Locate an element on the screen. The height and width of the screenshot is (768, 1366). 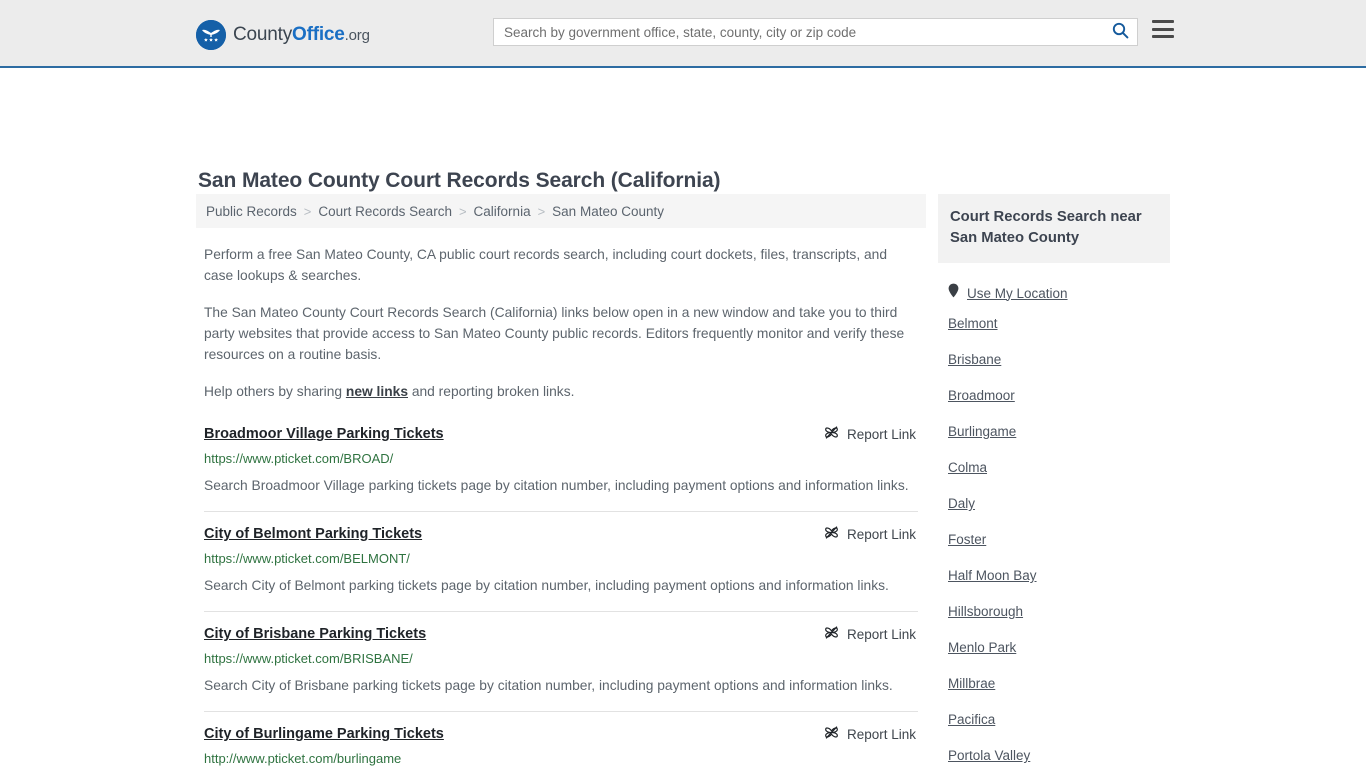
breadcrumb-item-court-records-search: Court Records Search is located at coordinates (385, 211).